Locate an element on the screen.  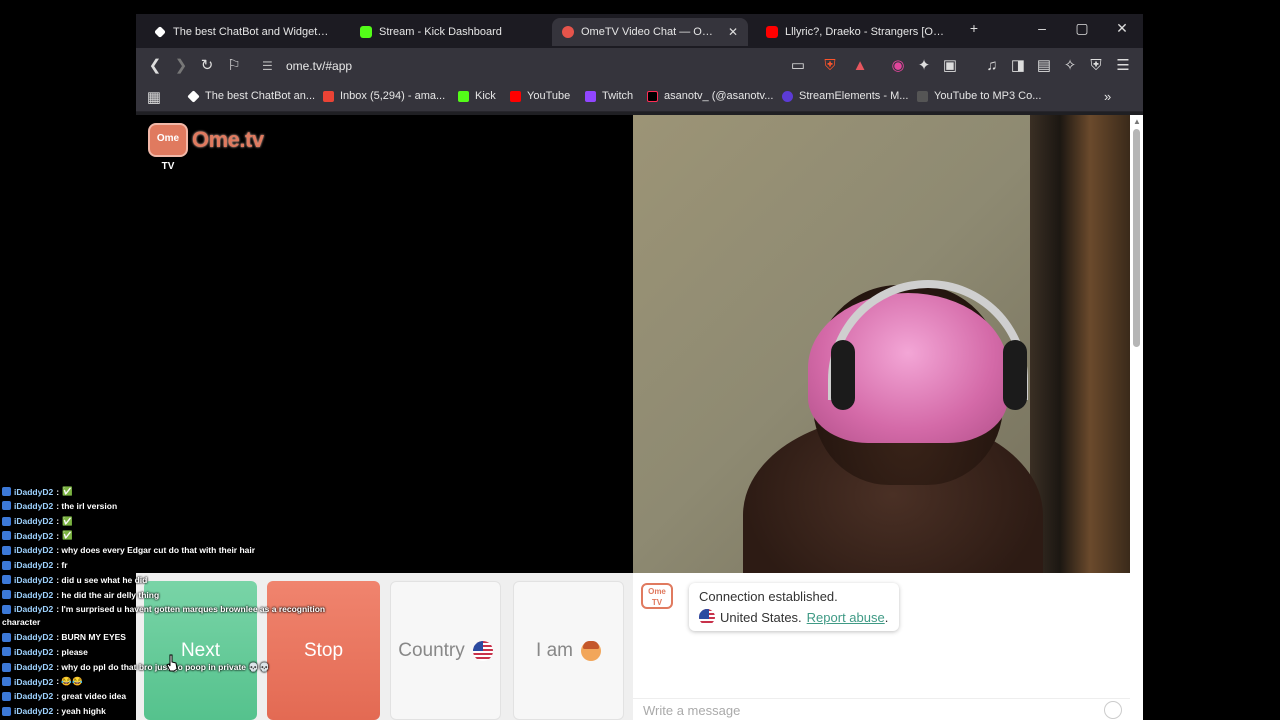
bookmark-youtube: YouTube is located at coordinates (540, 96).